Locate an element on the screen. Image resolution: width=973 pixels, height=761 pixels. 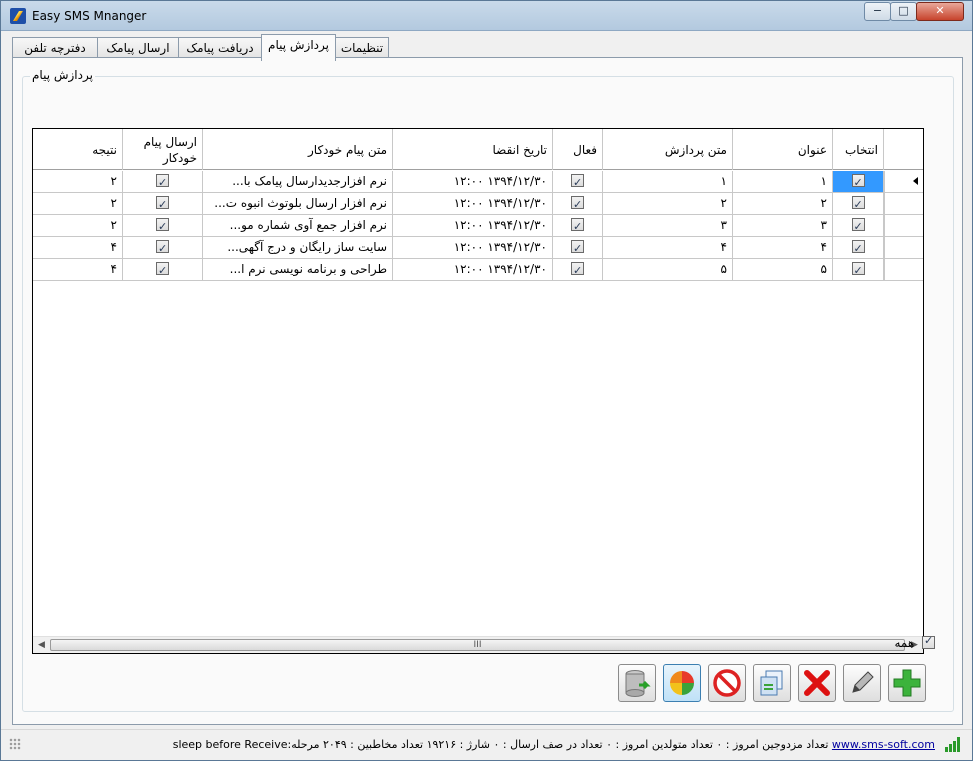
copy-button is located at coordinates (772, 683).